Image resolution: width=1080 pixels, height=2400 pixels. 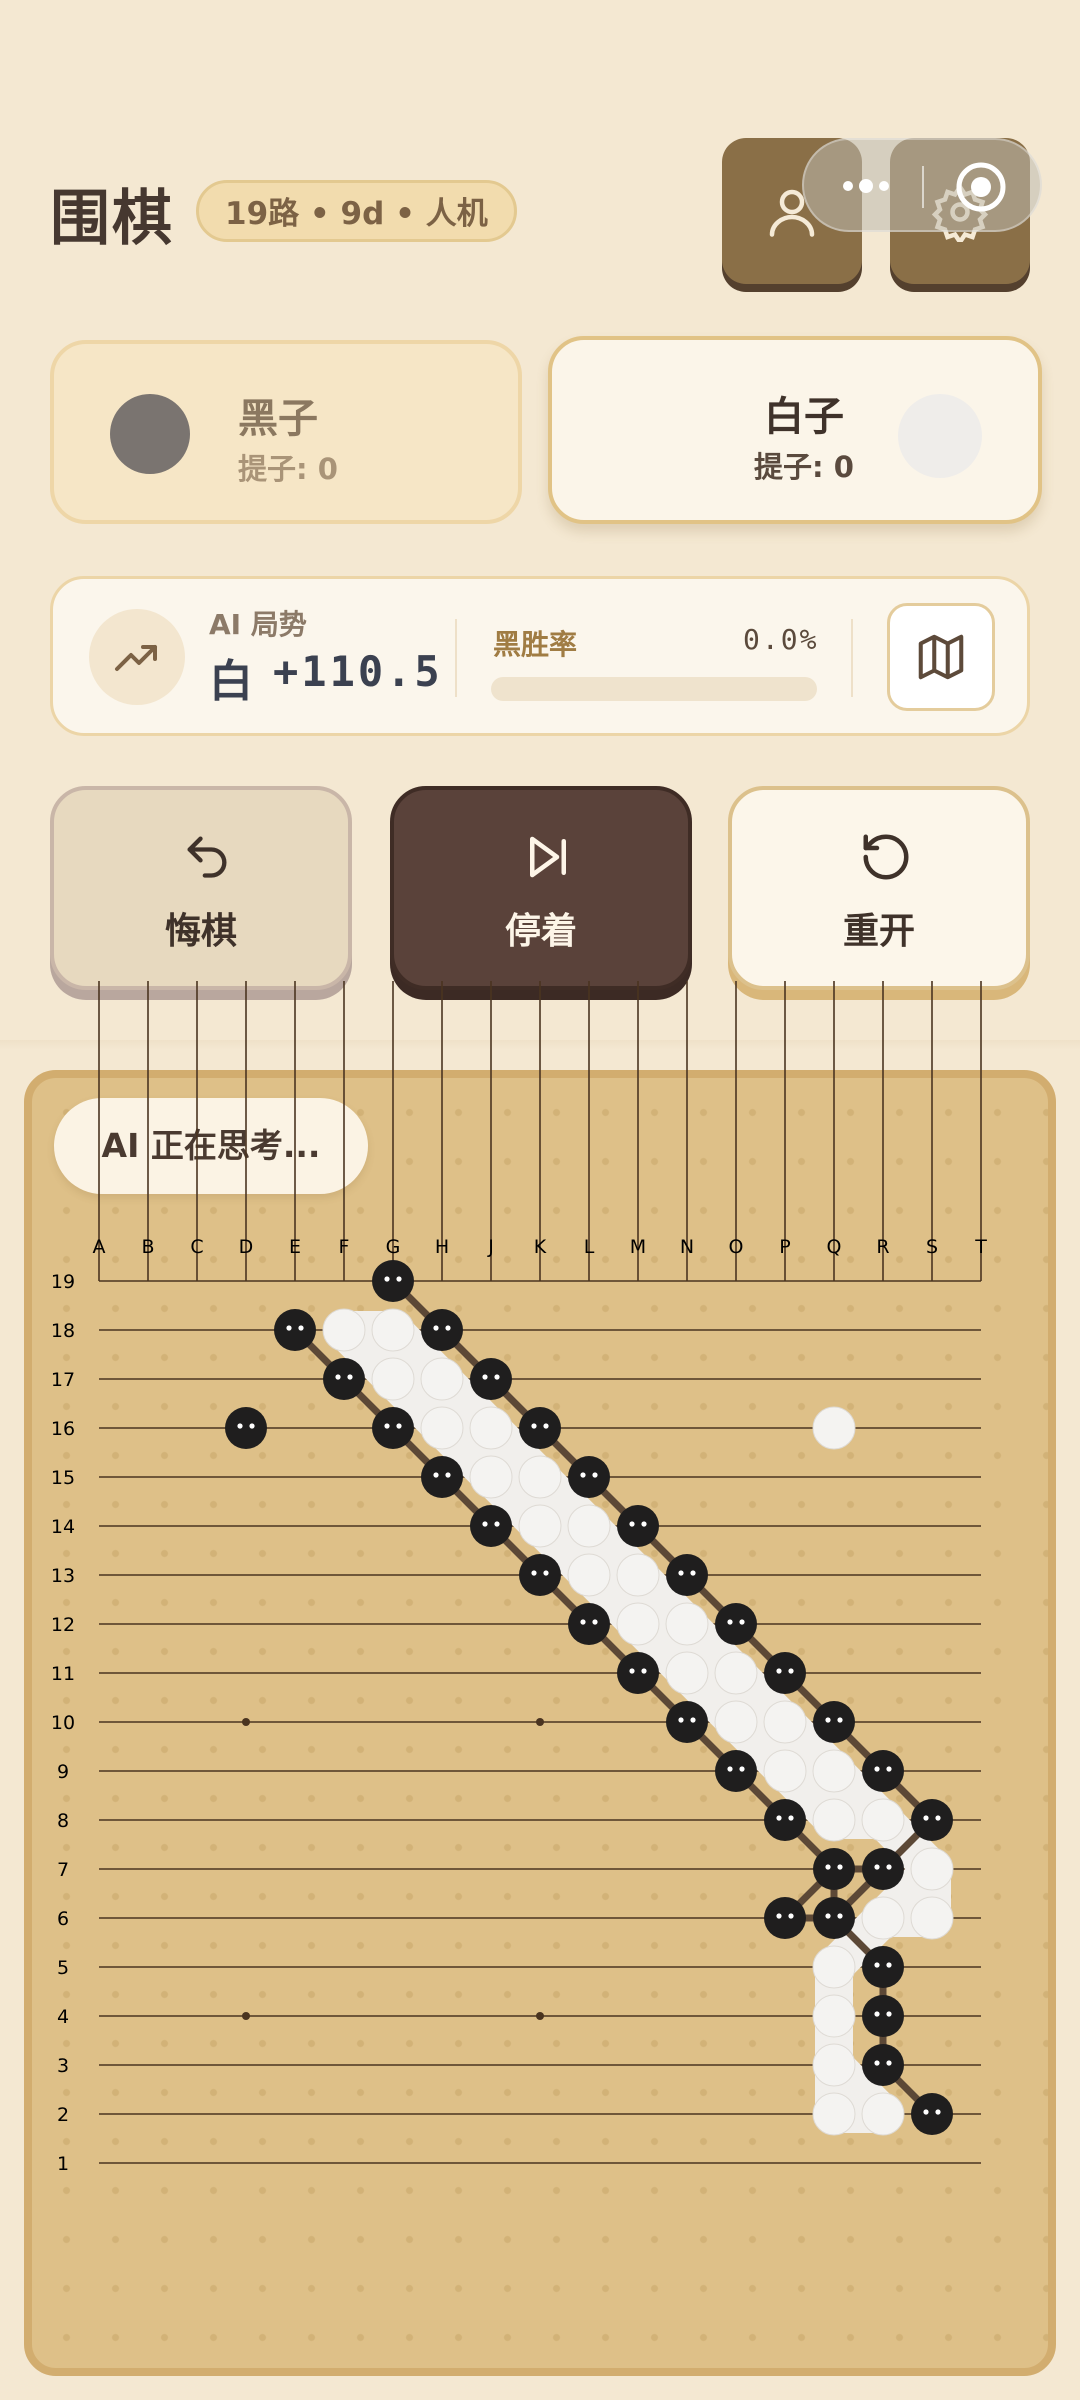 What do you see at coordinates (980, 1247) in the screenshot?
I see `column-label: T` at bounding box center [980, 1247].